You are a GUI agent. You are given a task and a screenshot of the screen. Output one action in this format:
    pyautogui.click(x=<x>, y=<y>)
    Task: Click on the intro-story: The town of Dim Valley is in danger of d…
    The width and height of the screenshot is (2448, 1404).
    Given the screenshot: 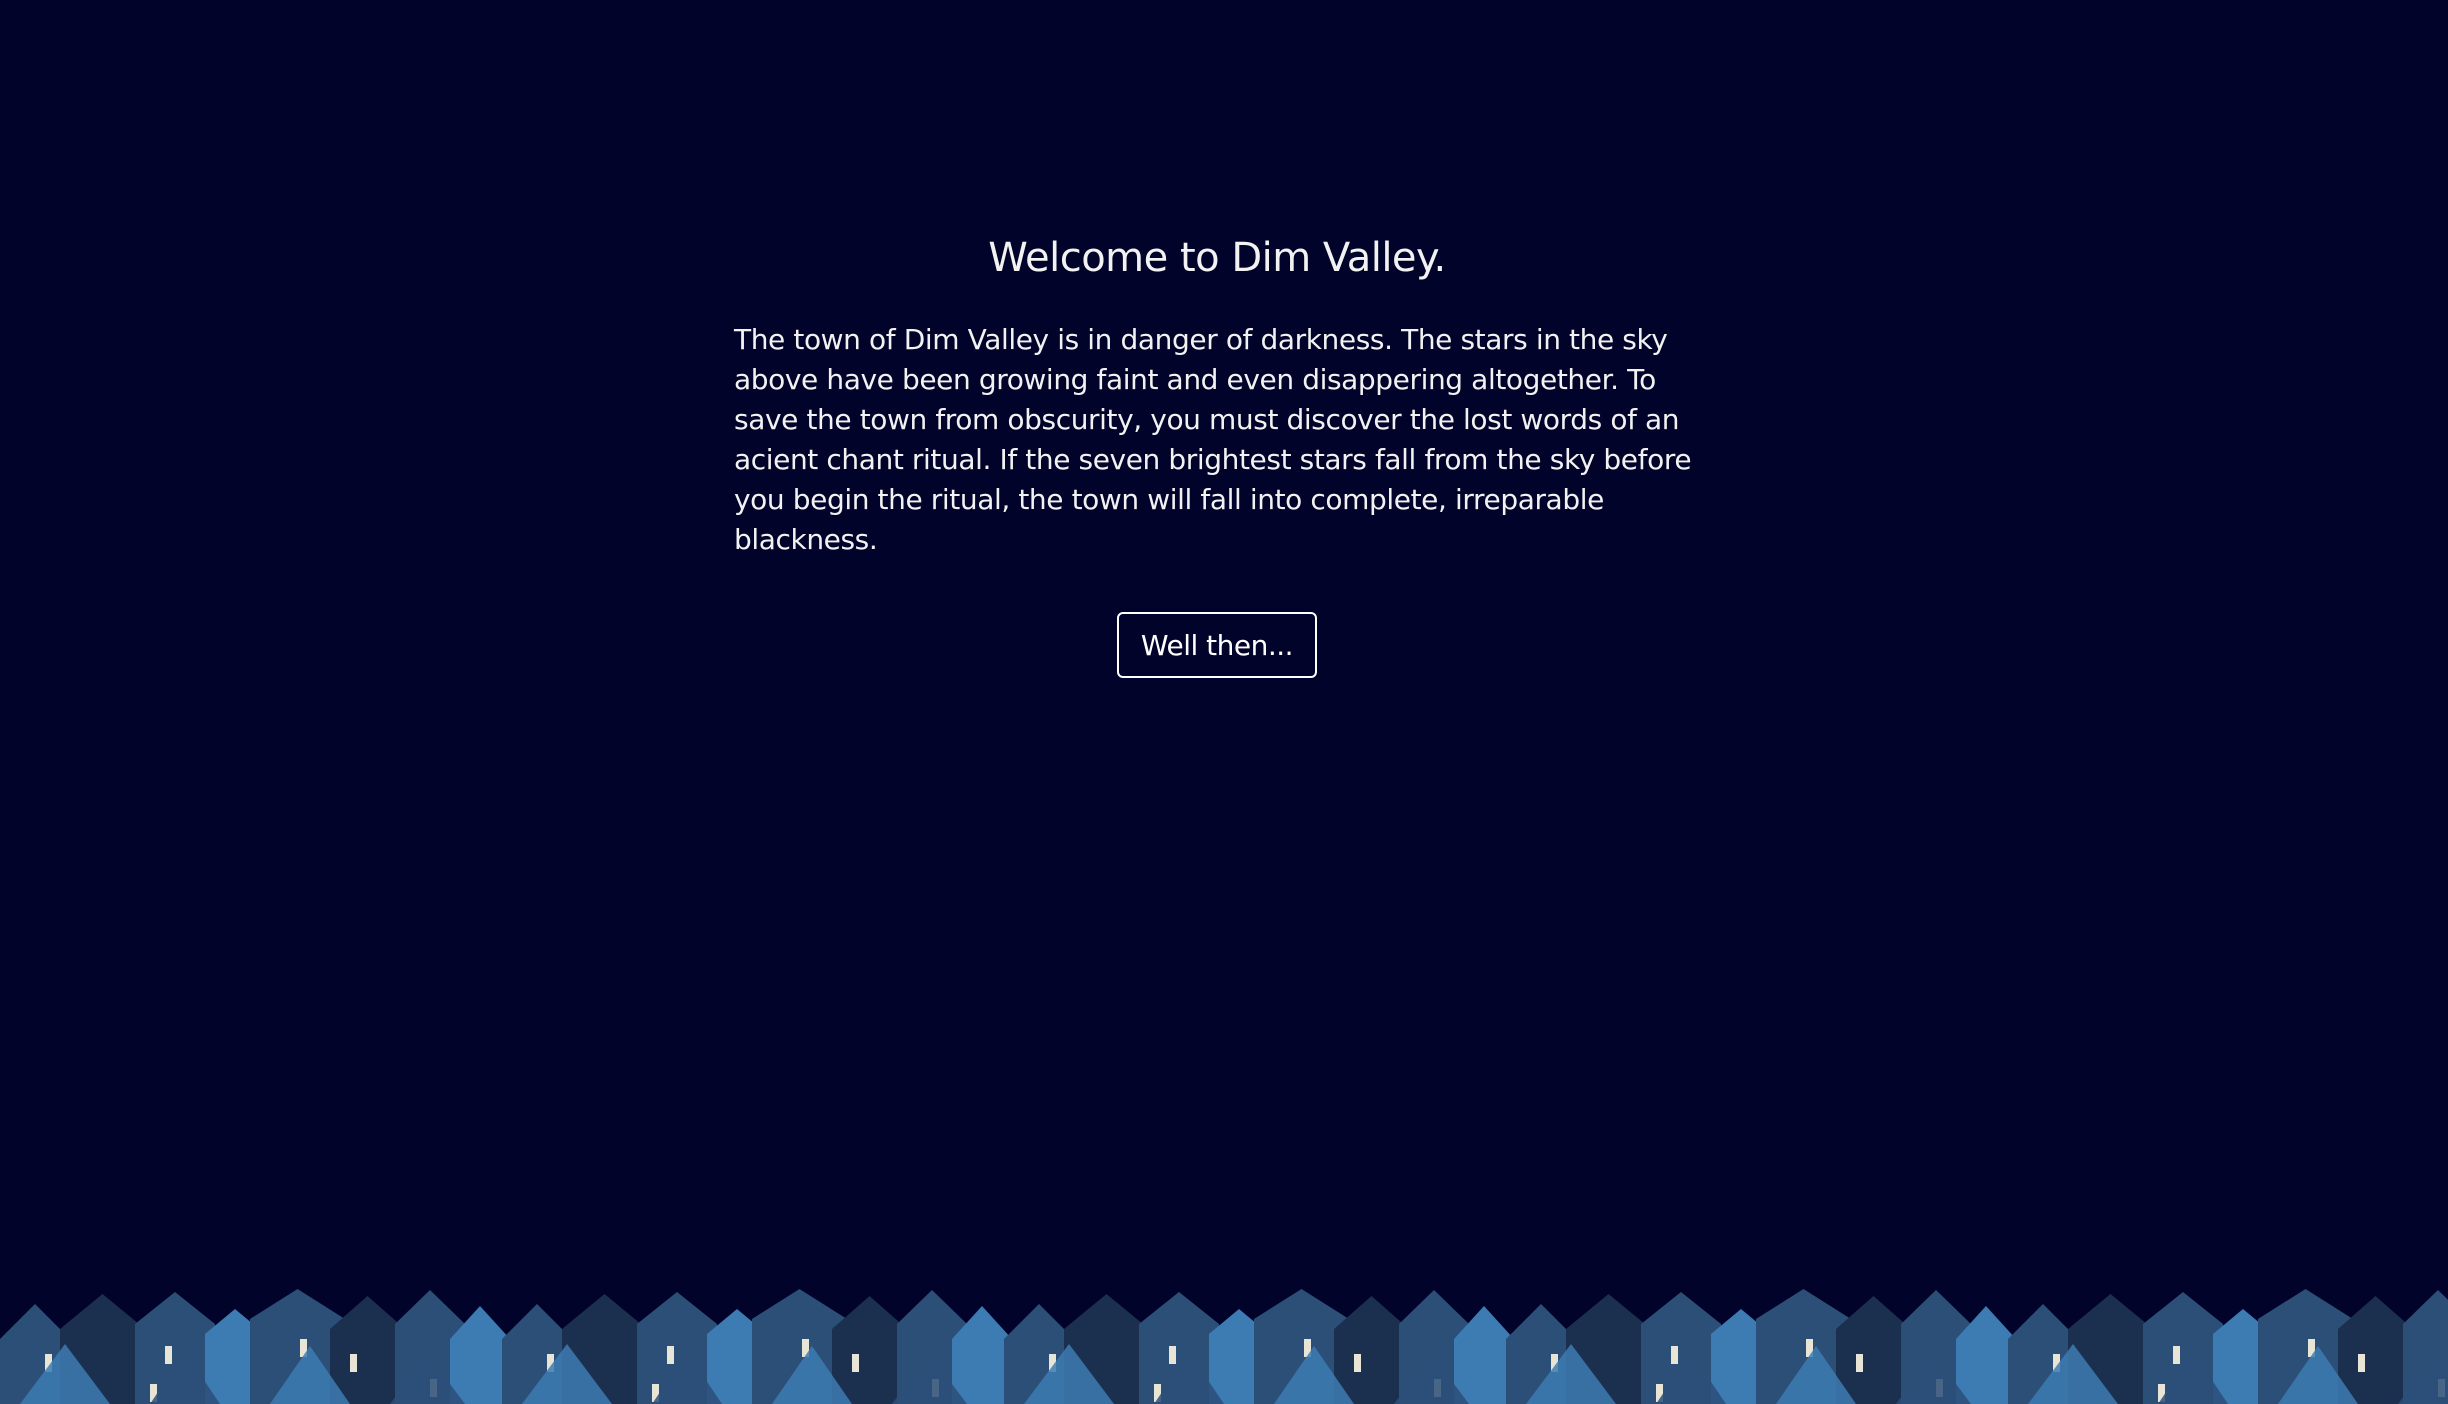 What is the action you would take?
    pyautogui.click(x=1213, y=439)
    